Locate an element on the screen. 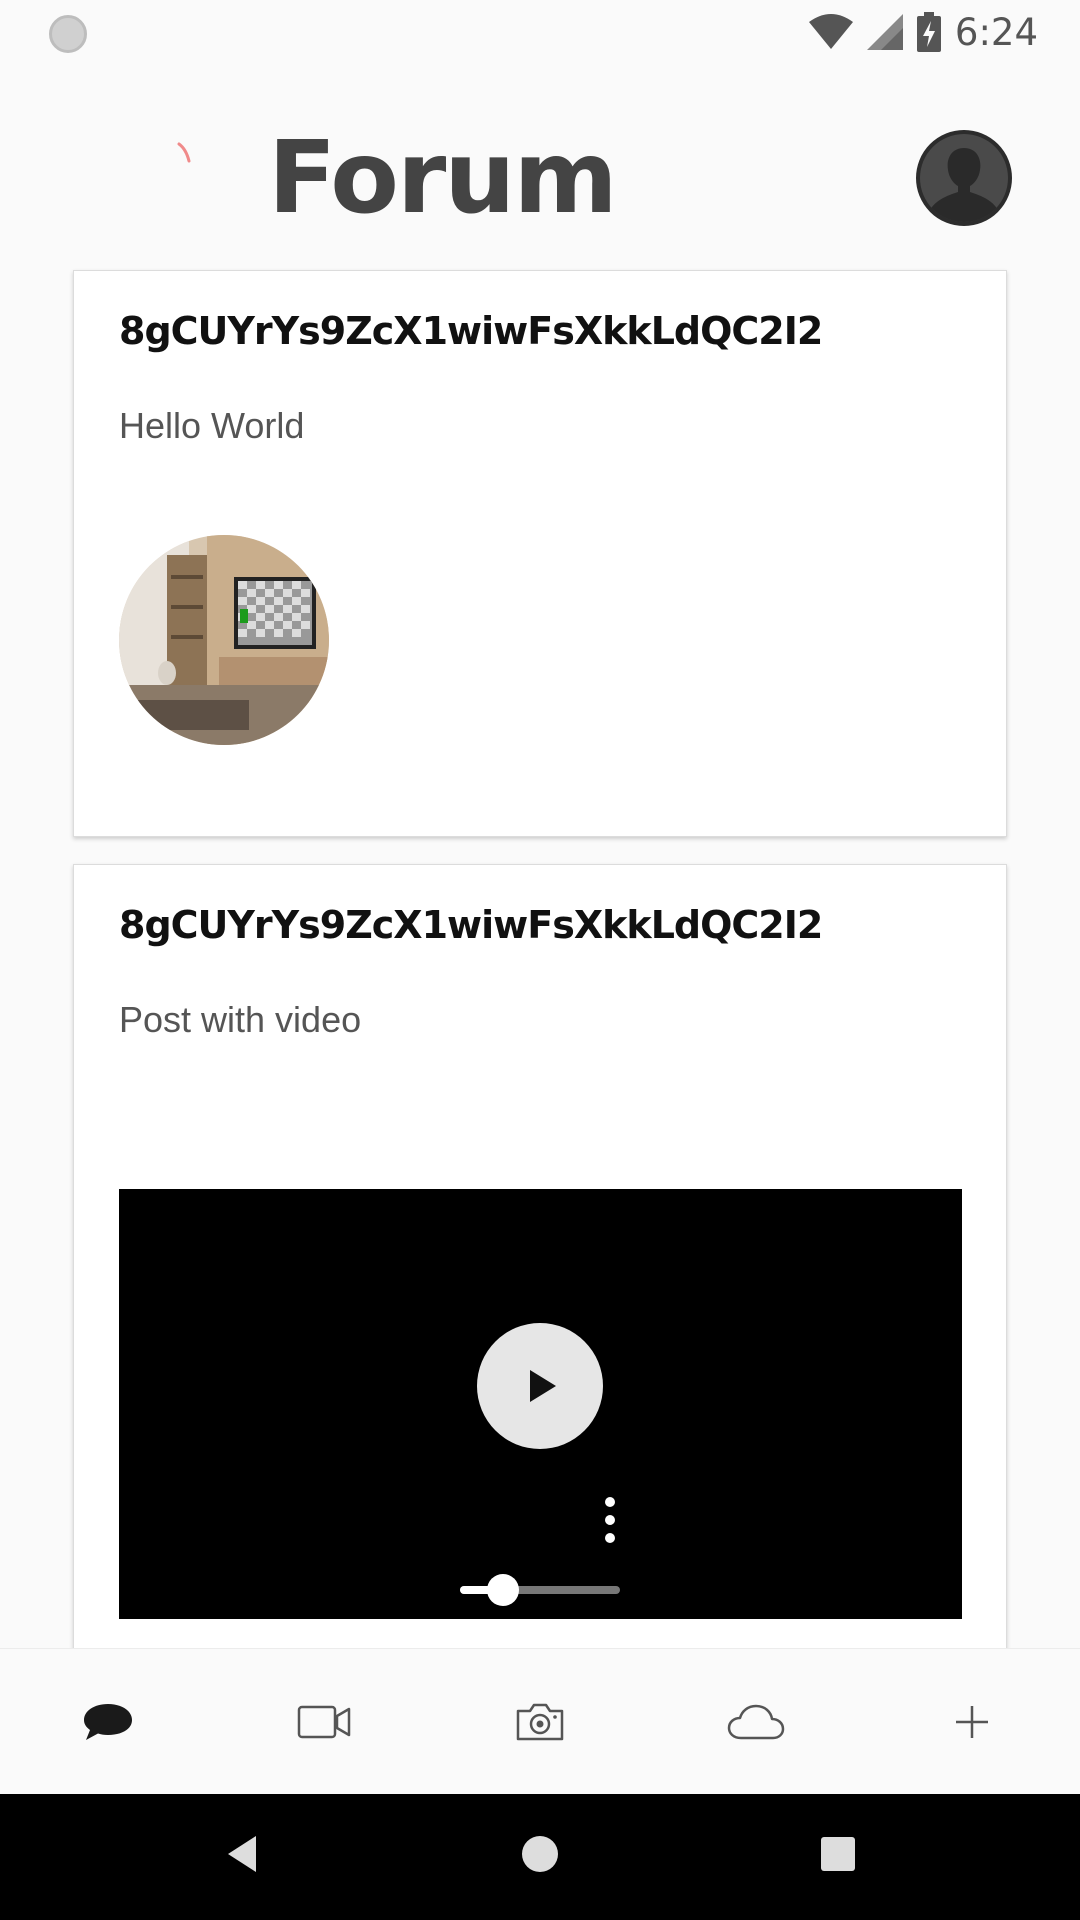 The width and height of the screenshot is (1080, 1920). tab-cloud is located at coordinates (756, 1721).